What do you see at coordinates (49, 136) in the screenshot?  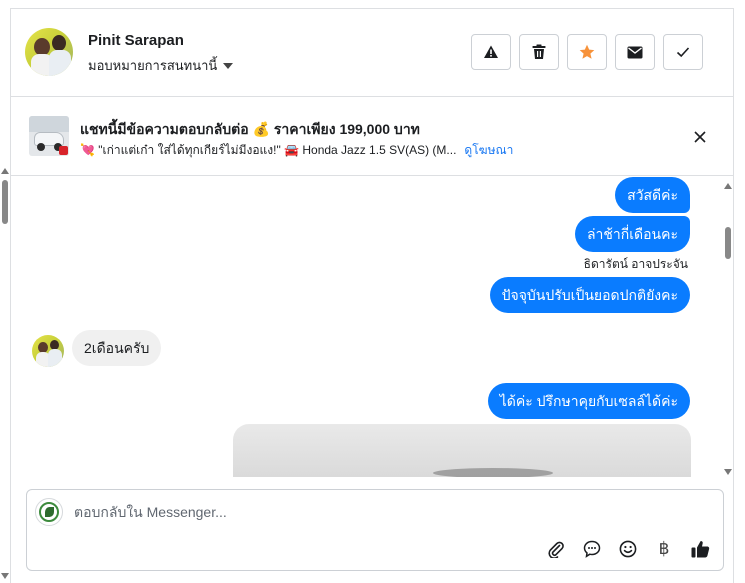 I see `ad-thumbnail` at bounding box center [49, 136].